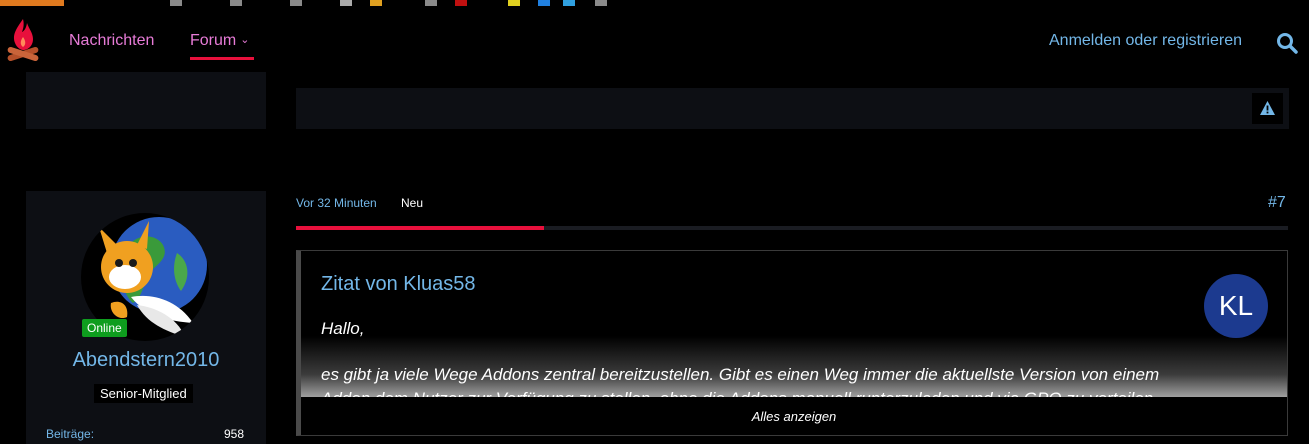 The height and width of the screenshot is (444, 1309). What do you see at coordinates (1145, 41) in the screenshot?
I see `login-register-link: Anmelden oder registrieren` at bounding box center [1145, 41].